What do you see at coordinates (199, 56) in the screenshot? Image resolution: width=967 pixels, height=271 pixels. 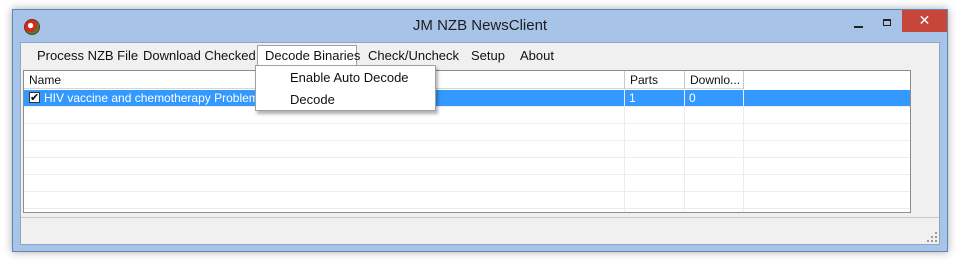 I see `menu-download-checked: Download Checked` at bounding box center [199, 56].